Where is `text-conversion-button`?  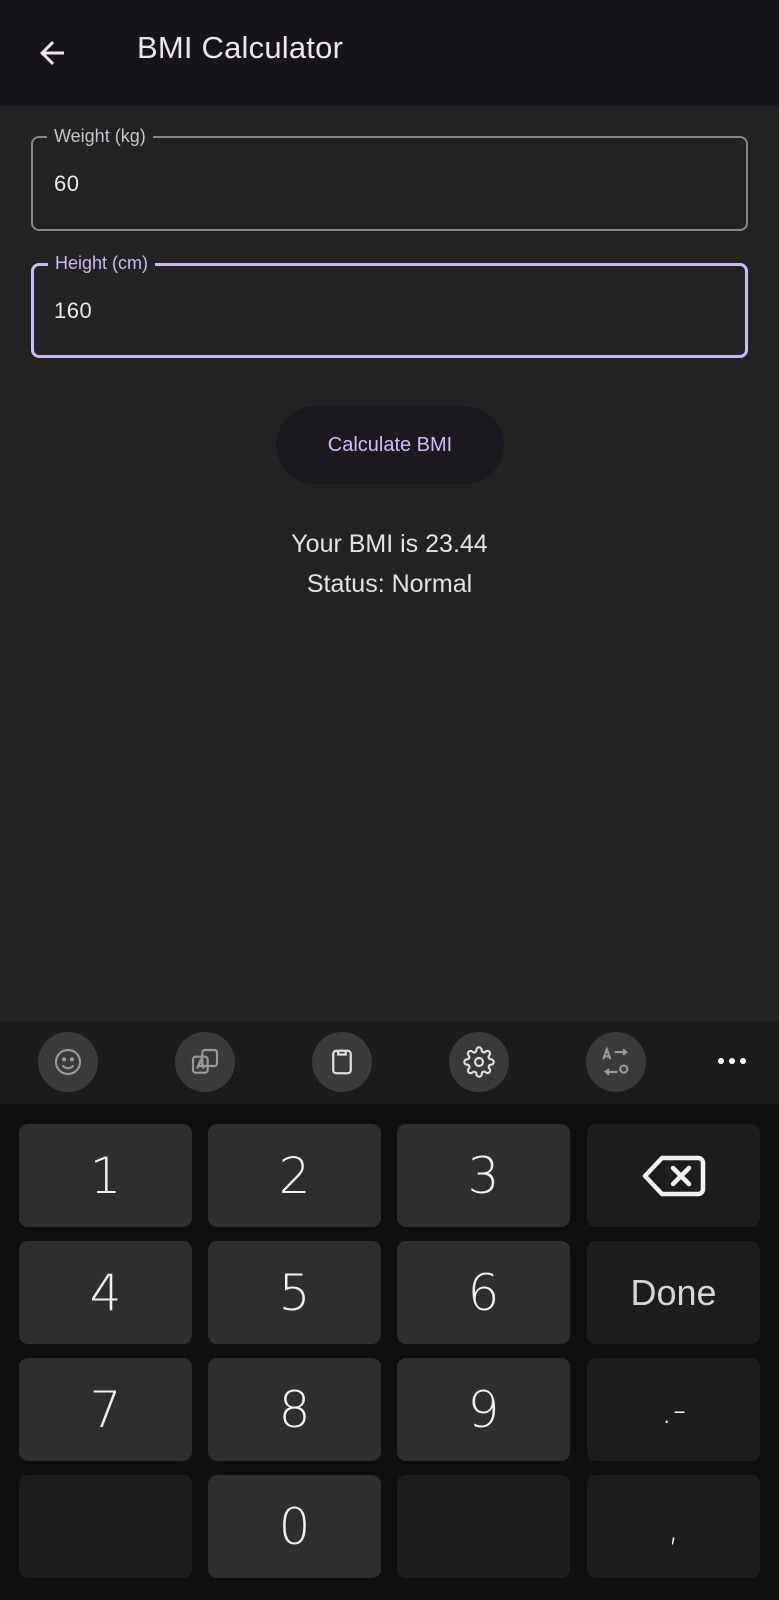
text-conversion-button is located at coordinates (616, 1062).